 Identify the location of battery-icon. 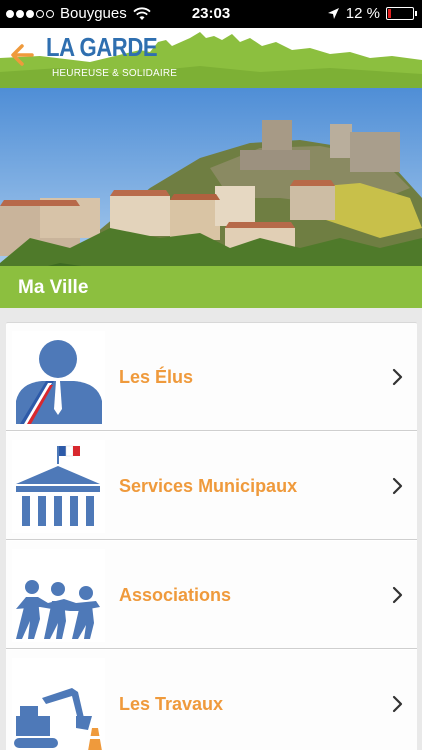
(401, 13).